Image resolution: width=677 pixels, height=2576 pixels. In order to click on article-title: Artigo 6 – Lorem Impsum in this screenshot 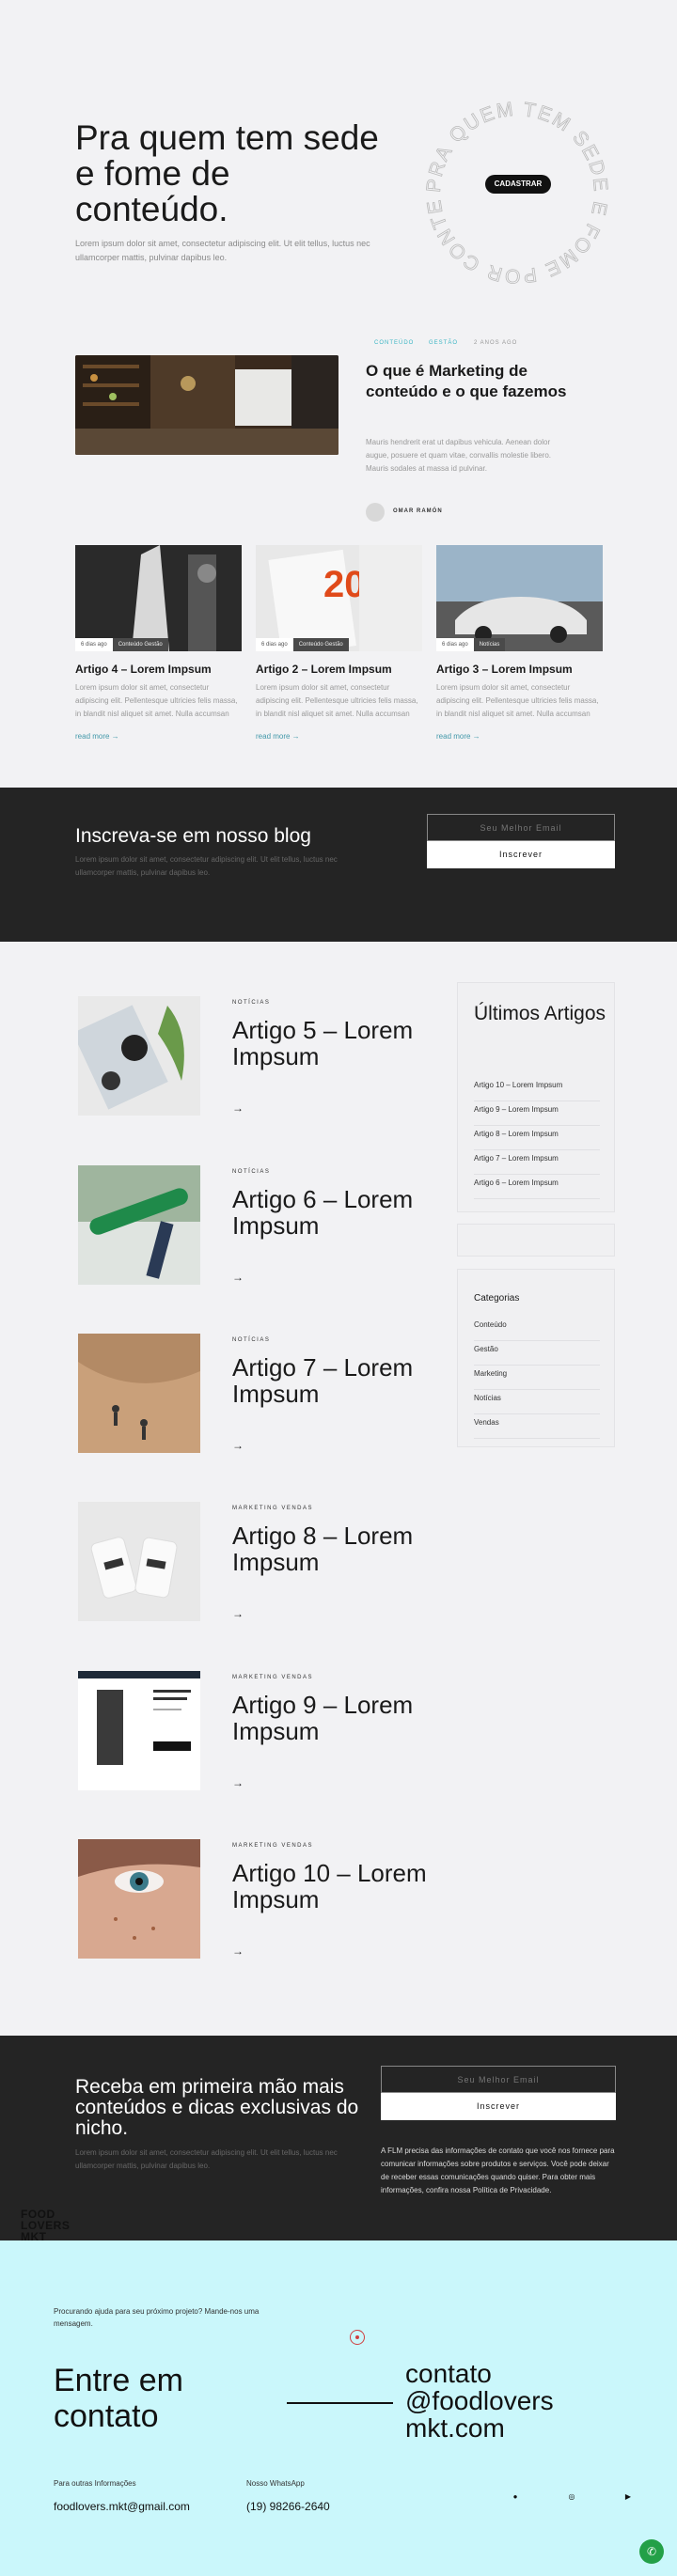, I will do `click(335, 1212)`.